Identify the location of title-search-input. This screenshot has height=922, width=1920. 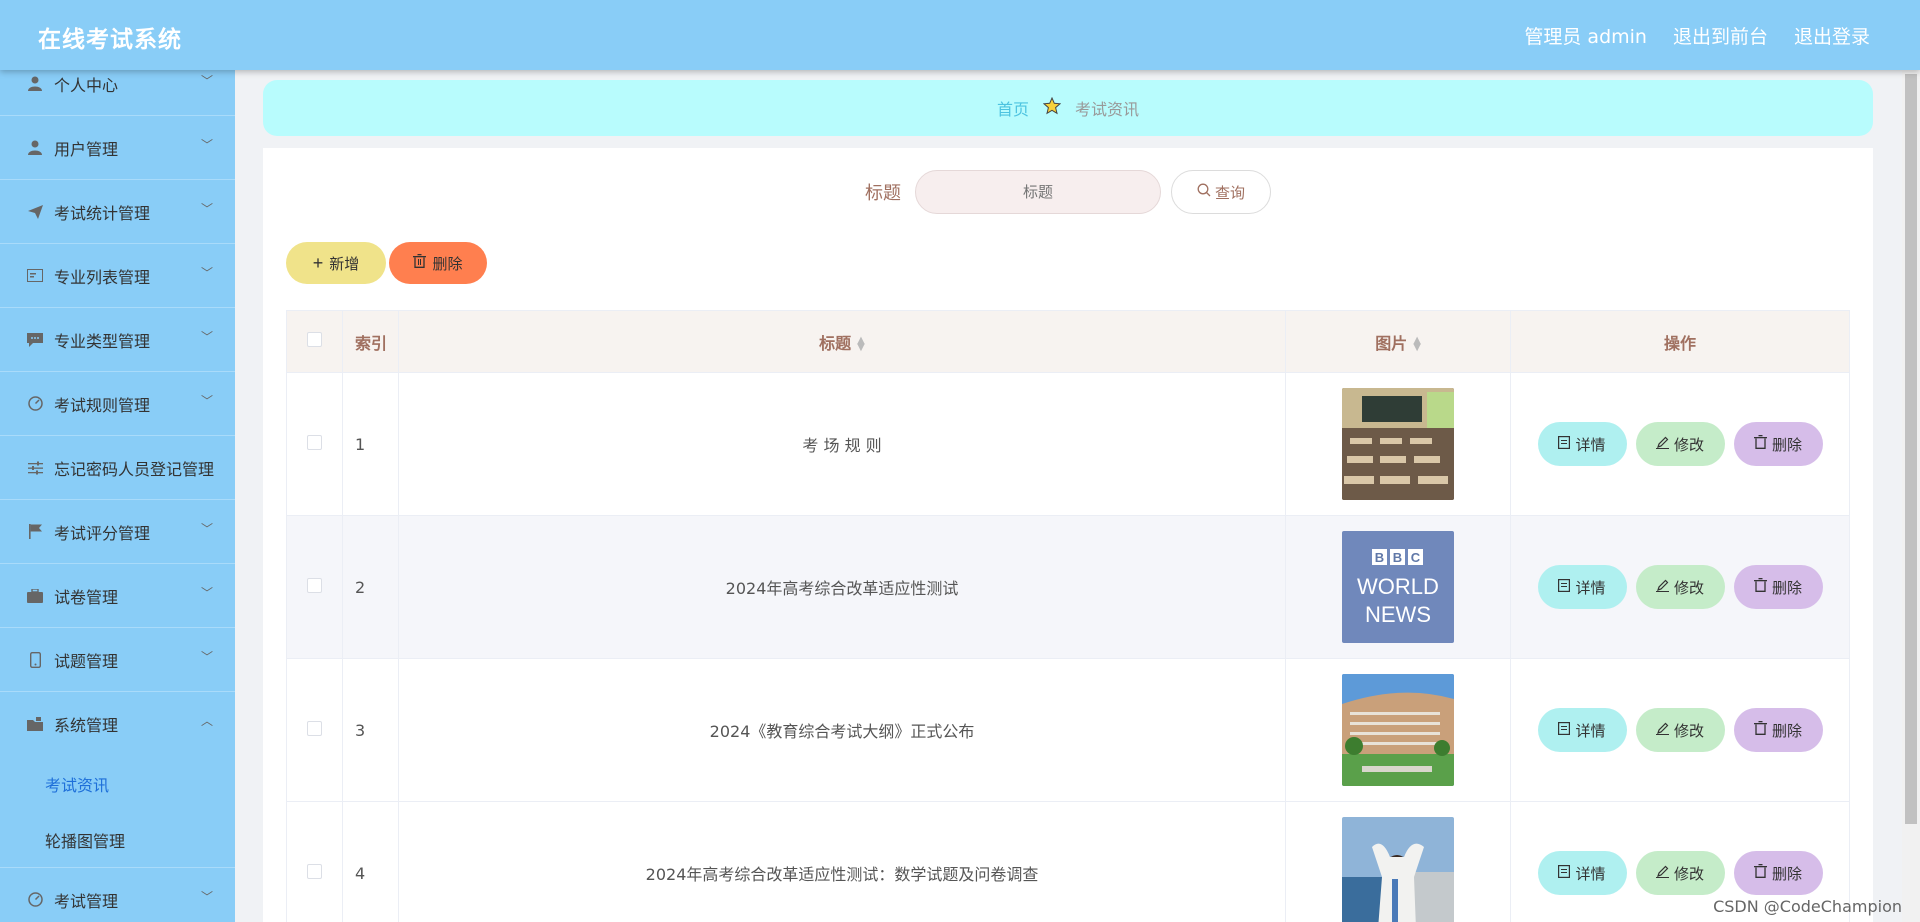
(1038, 192).